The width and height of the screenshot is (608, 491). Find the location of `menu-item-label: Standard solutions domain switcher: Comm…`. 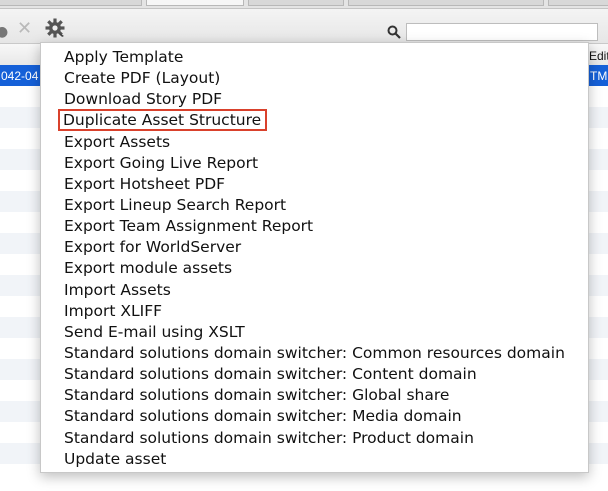

menu-item-label: Standard solutions domain switcher: Comm… is located at coordinates (314, 352).